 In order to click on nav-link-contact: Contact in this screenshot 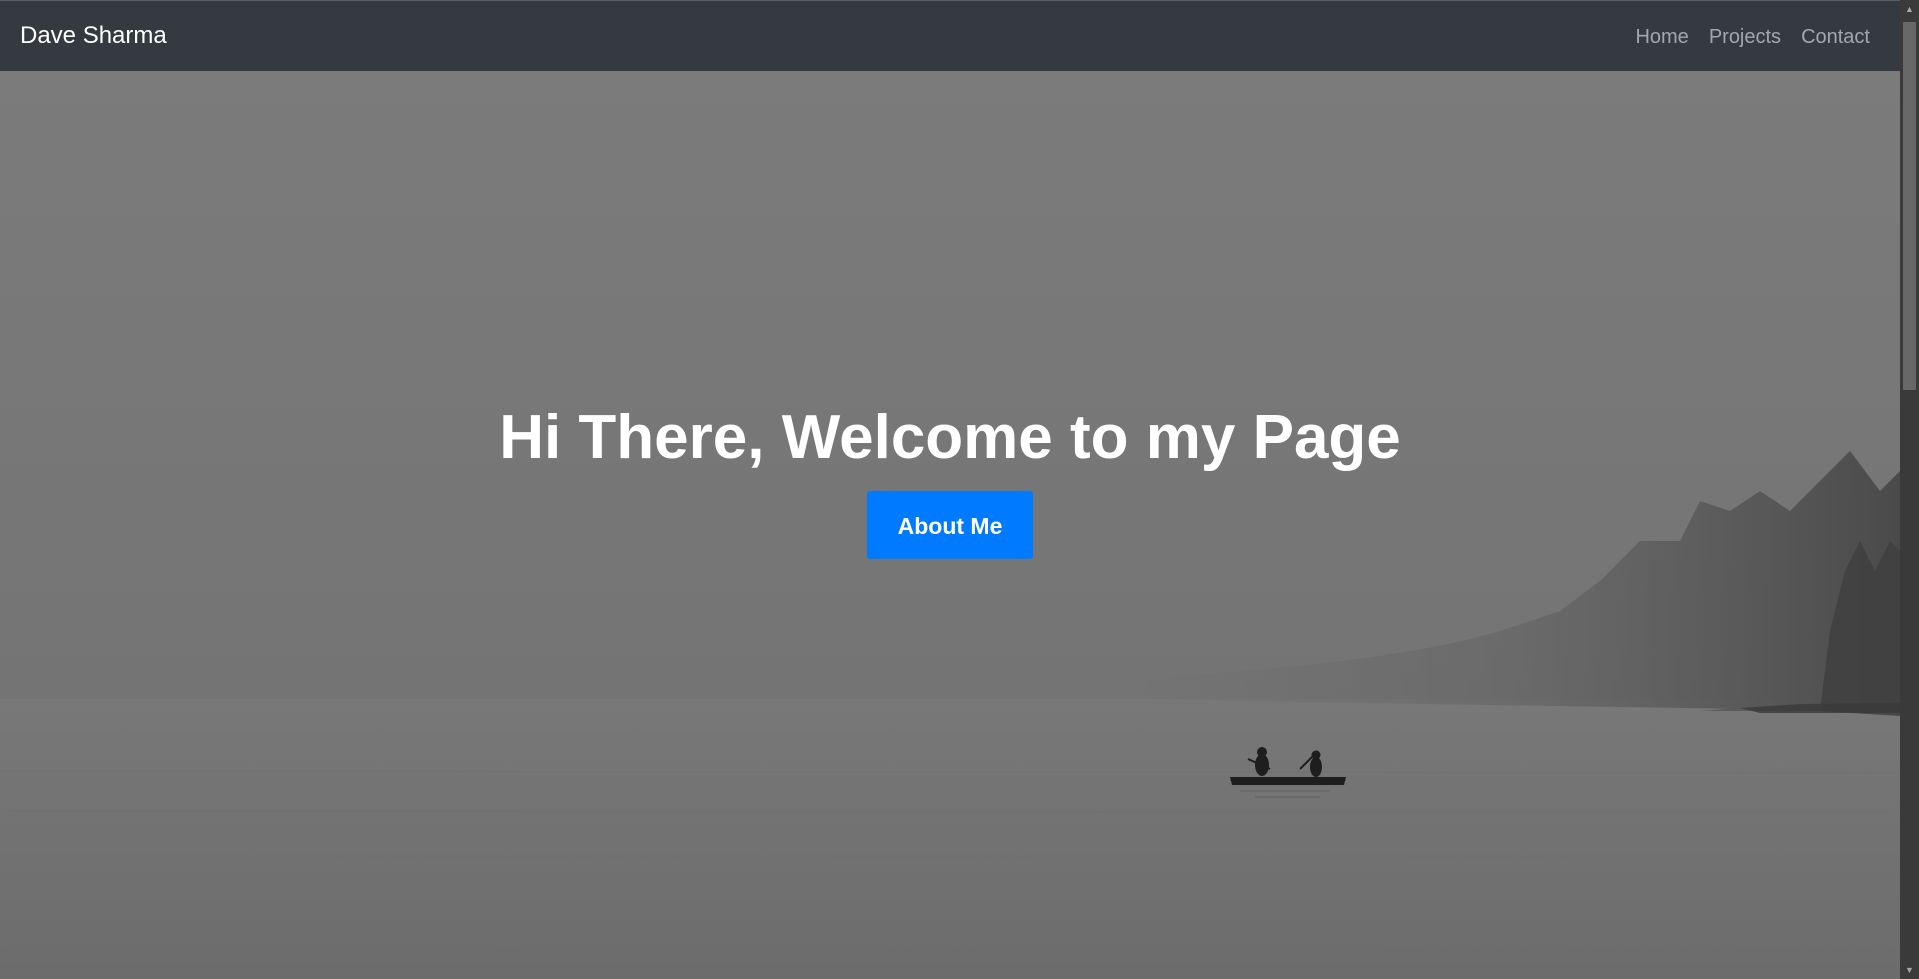, I will do `click(1835, 37)`.